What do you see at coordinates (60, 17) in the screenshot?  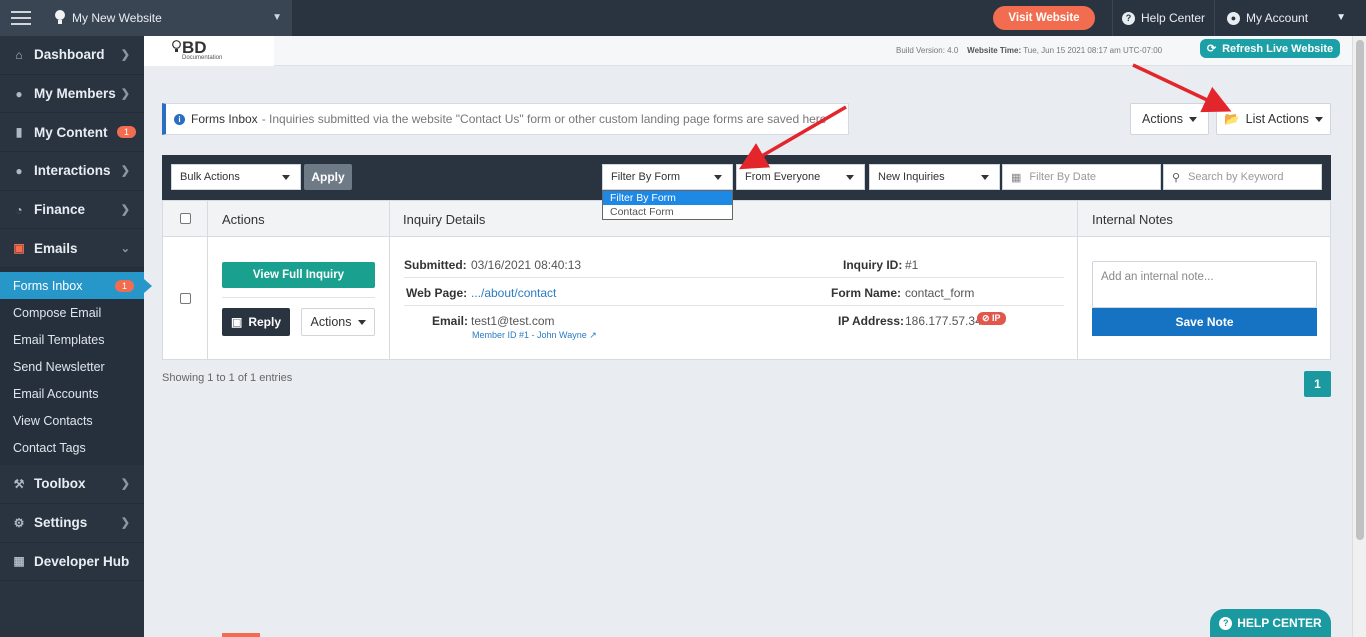 I see `lightbulb-icon` at bounding box center [60, 17].